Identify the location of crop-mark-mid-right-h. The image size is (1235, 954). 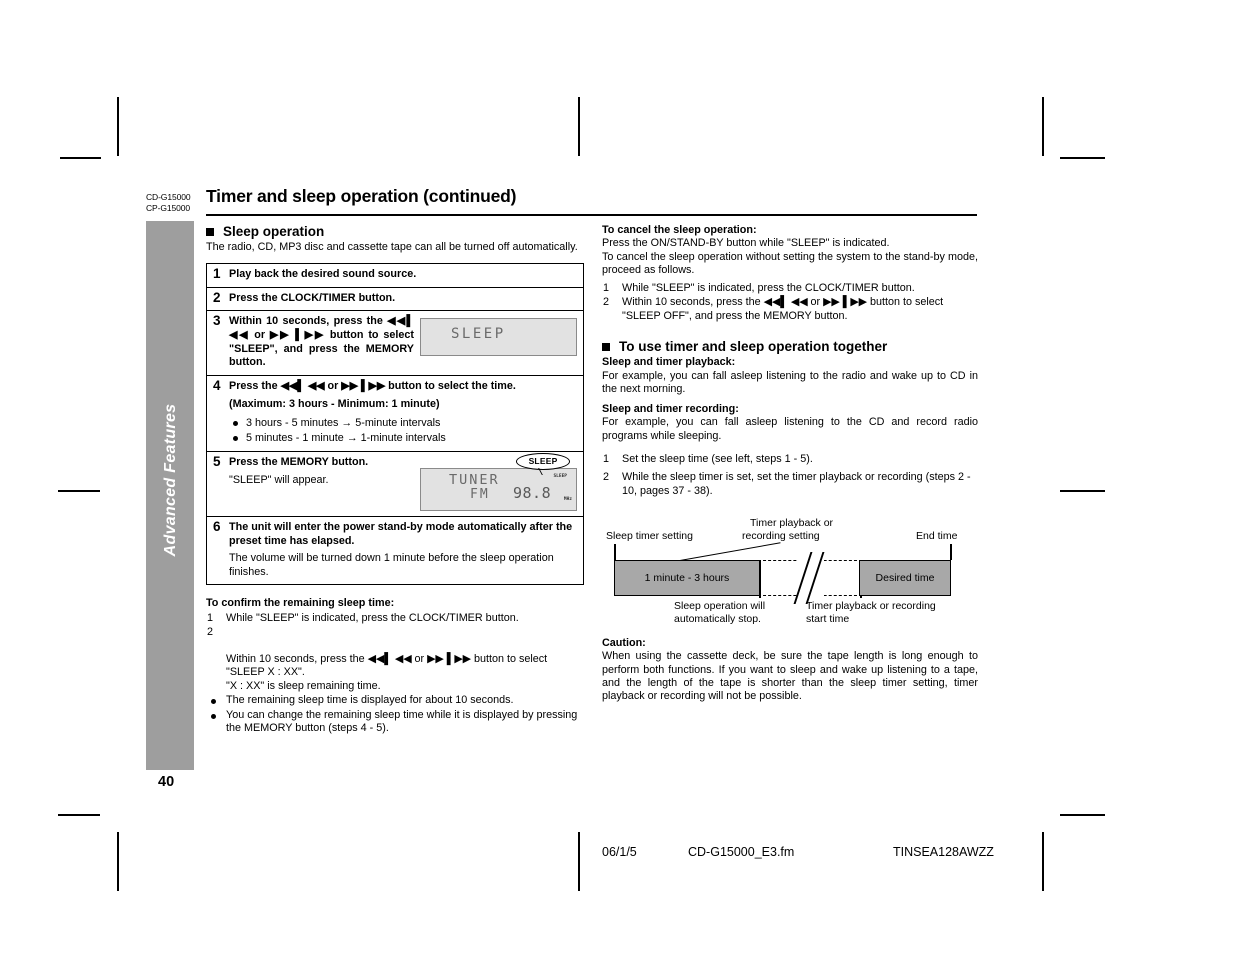
(1082, 491).